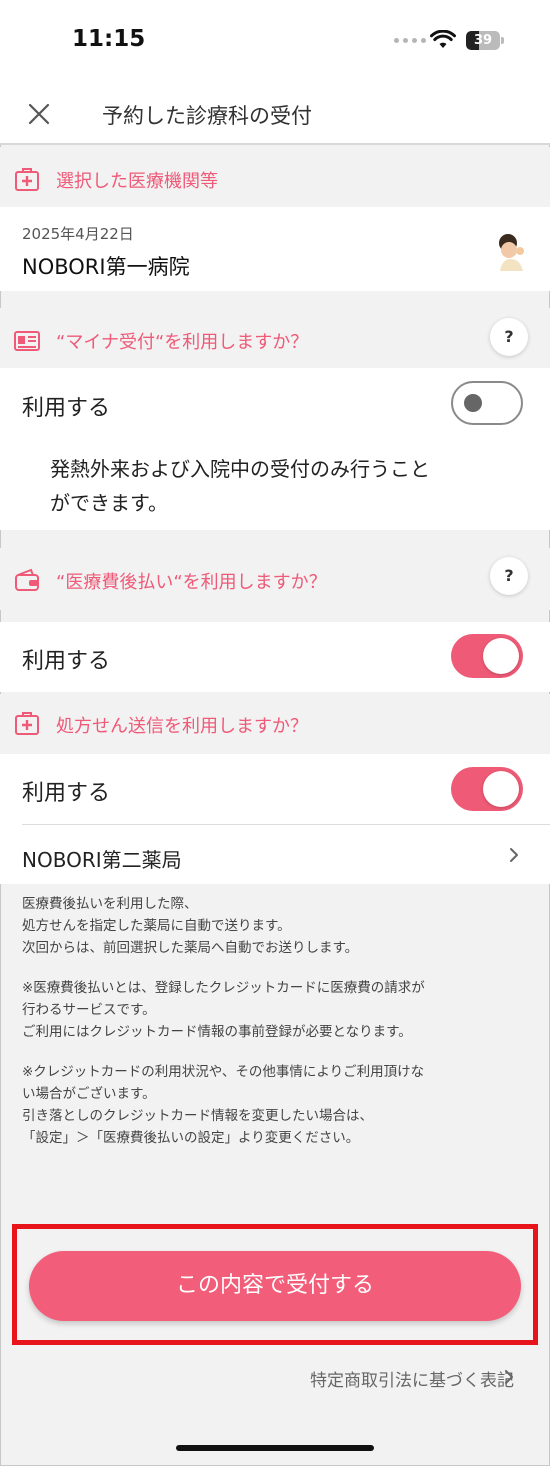  I want to click on prescription-toggle-label: 利用する, so click(66, 793).